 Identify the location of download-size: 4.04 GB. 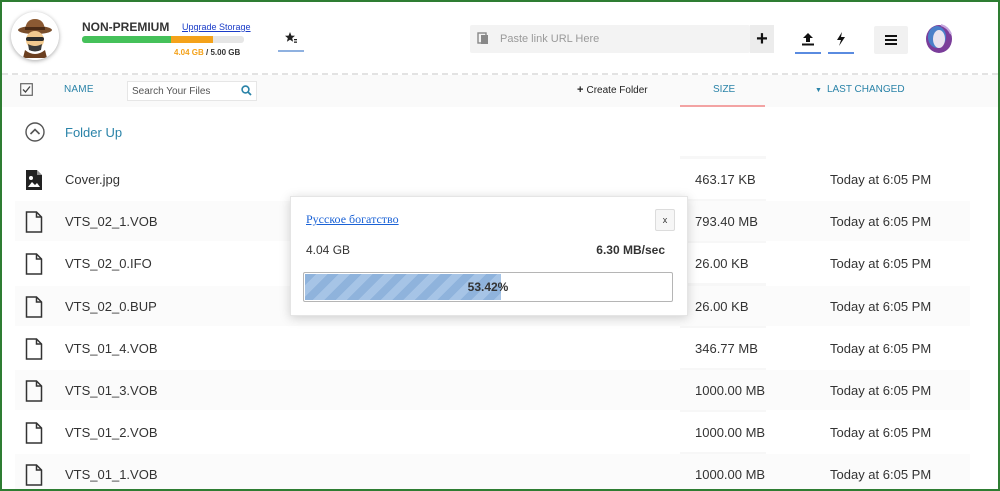
(328, 250).